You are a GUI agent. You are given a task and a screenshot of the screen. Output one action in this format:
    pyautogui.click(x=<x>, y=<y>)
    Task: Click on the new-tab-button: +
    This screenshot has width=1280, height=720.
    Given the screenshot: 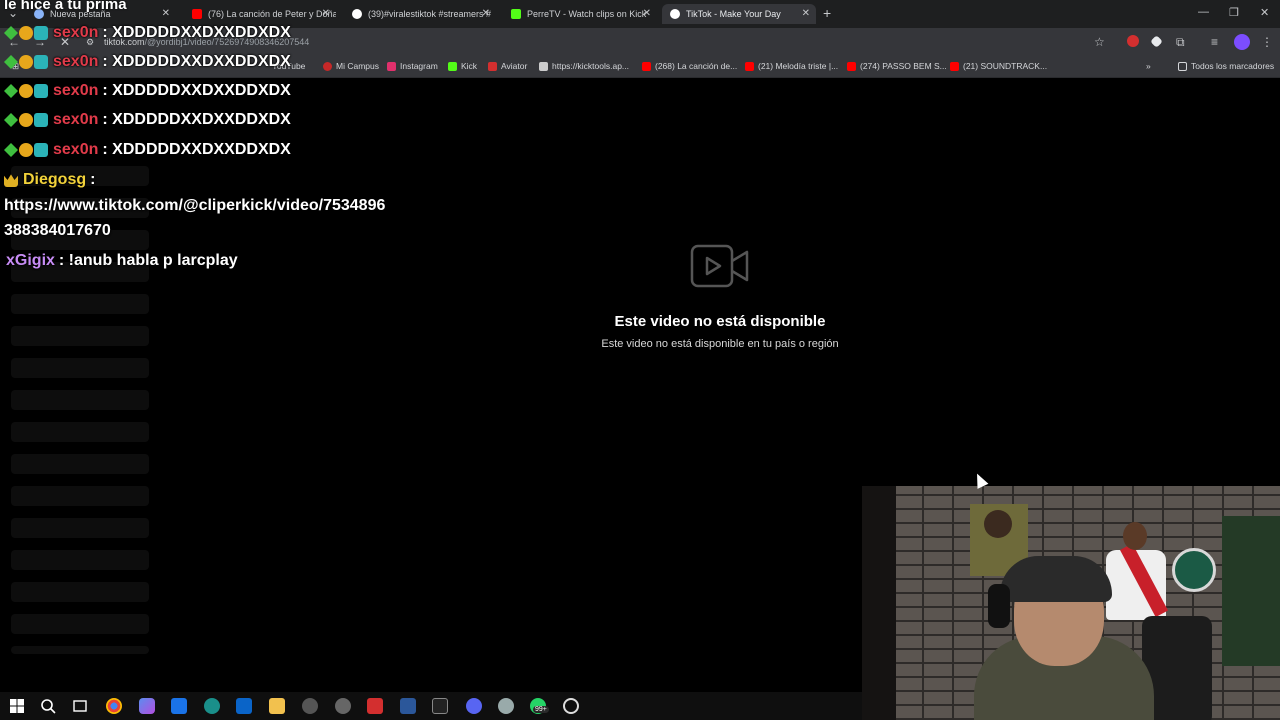 What is the action you would take?
    pyautogui.click(x=827, y=13)
    